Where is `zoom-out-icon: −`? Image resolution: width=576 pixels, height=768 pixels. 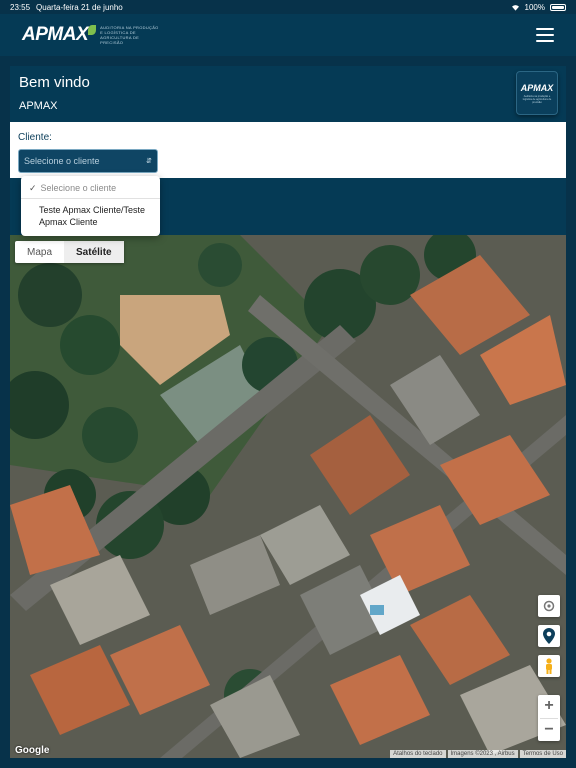 zoom-out-icon: − is located at coordinates (549, 730).